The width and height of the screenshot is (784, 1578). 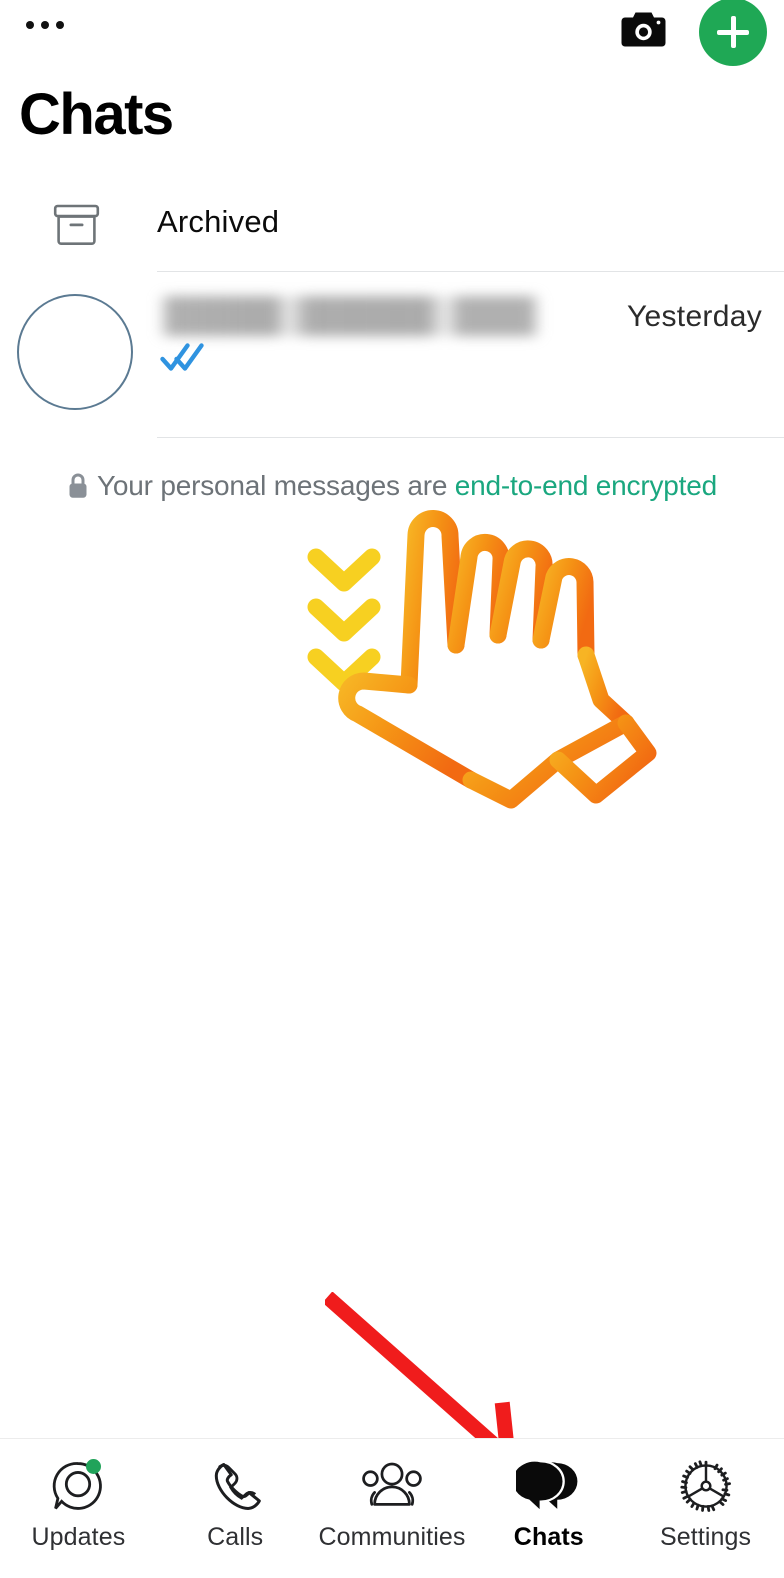 What do you see at coordinates (643, 29) in the screenshot?
I see `camera-icon` at bounding box center [643, 29].